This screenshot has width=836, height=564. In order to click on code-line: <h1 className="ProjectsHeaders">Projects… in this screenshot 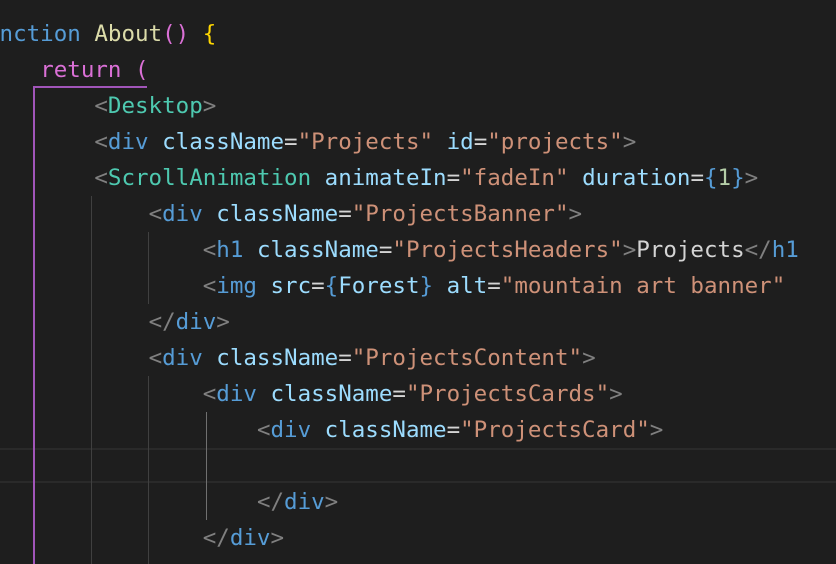, I will do `click(418, 250)`.